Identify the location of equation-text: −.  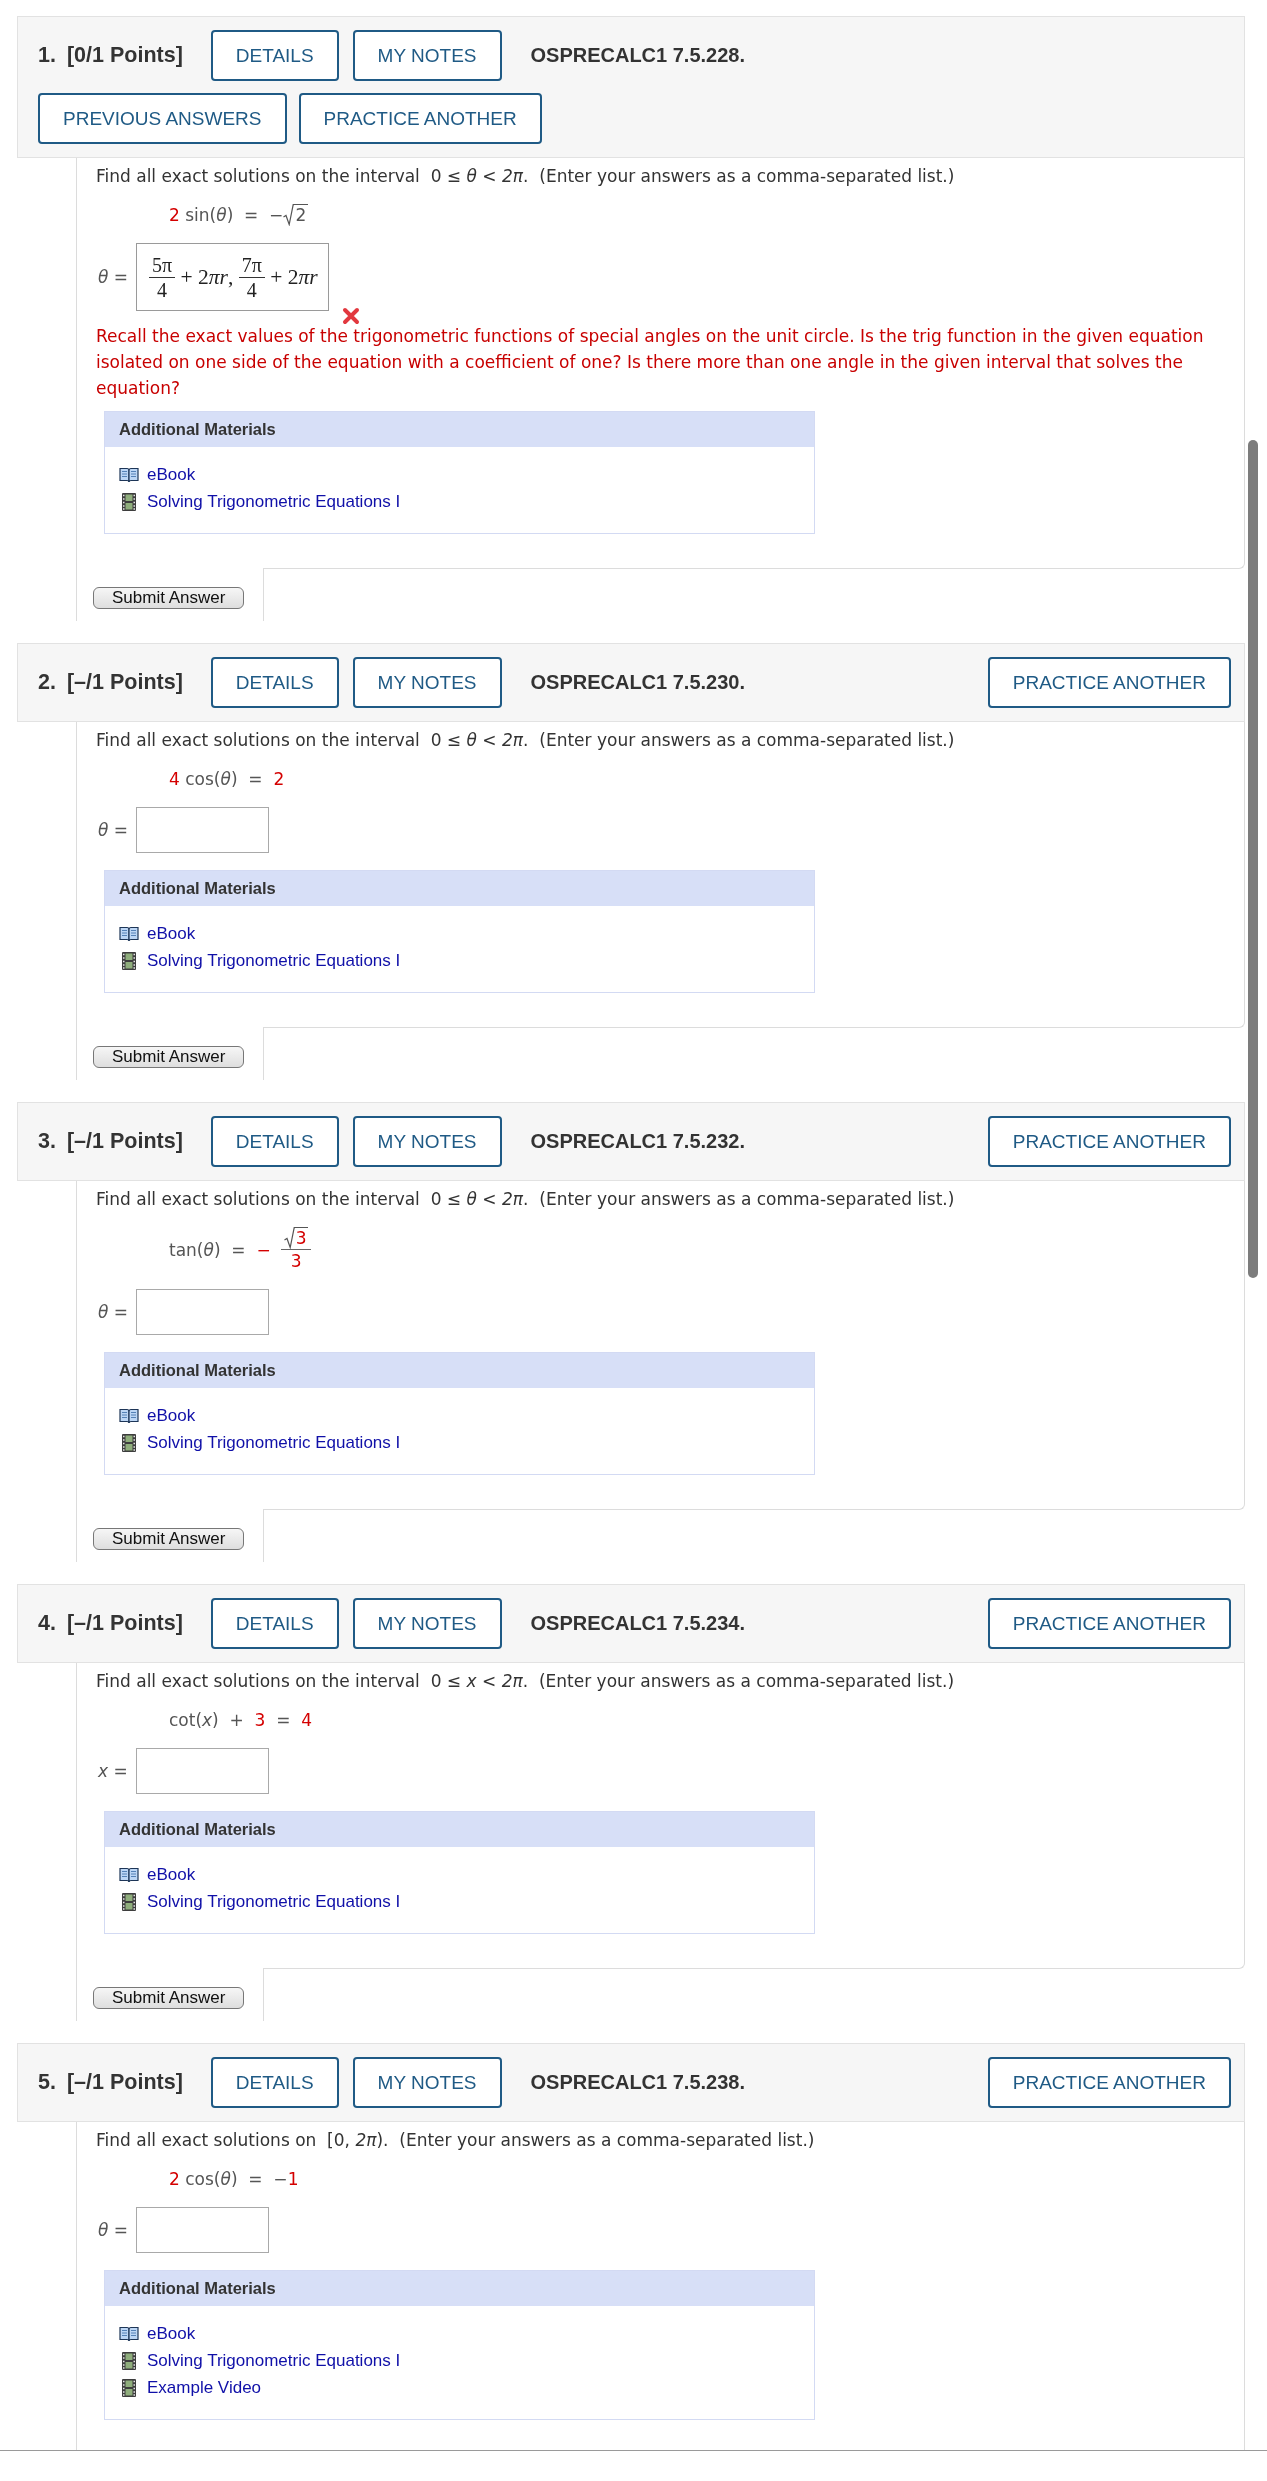
(263, 1249).